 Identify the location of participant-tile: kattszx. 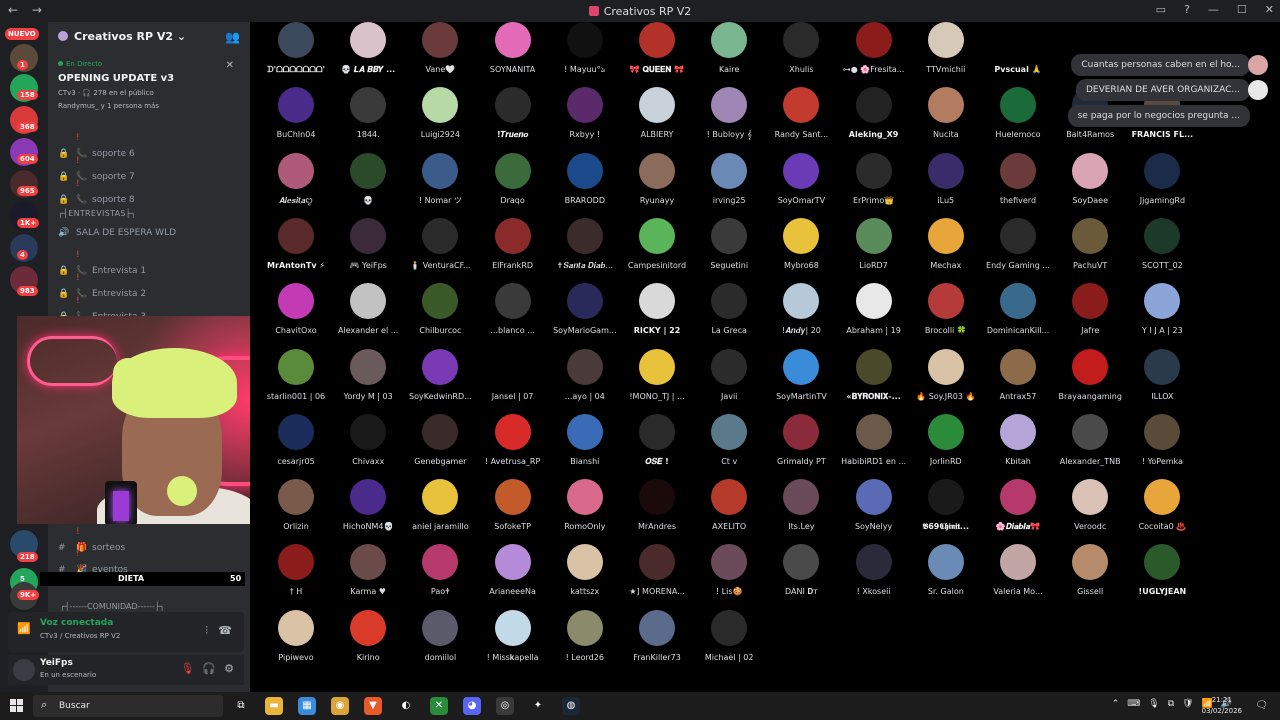
(585, 570).